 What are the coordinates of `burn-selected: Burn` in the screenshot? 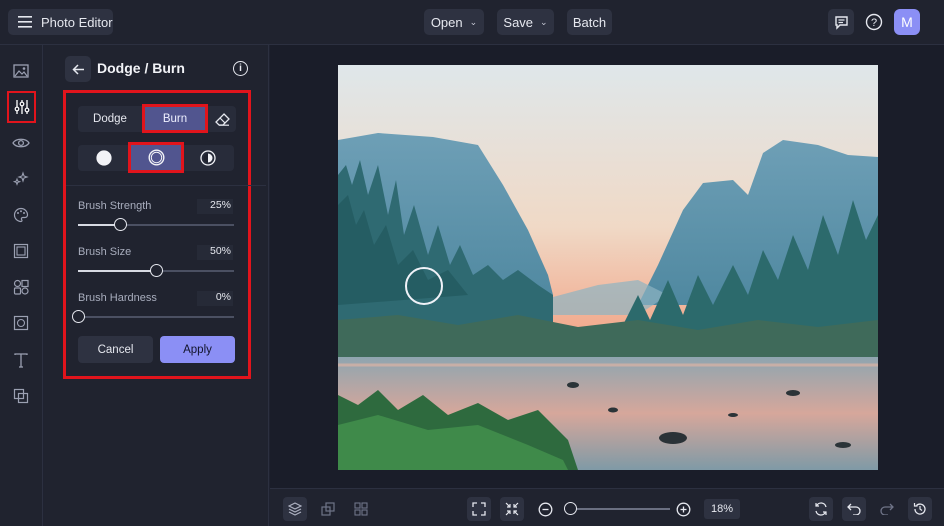 It's located at (175, 118).